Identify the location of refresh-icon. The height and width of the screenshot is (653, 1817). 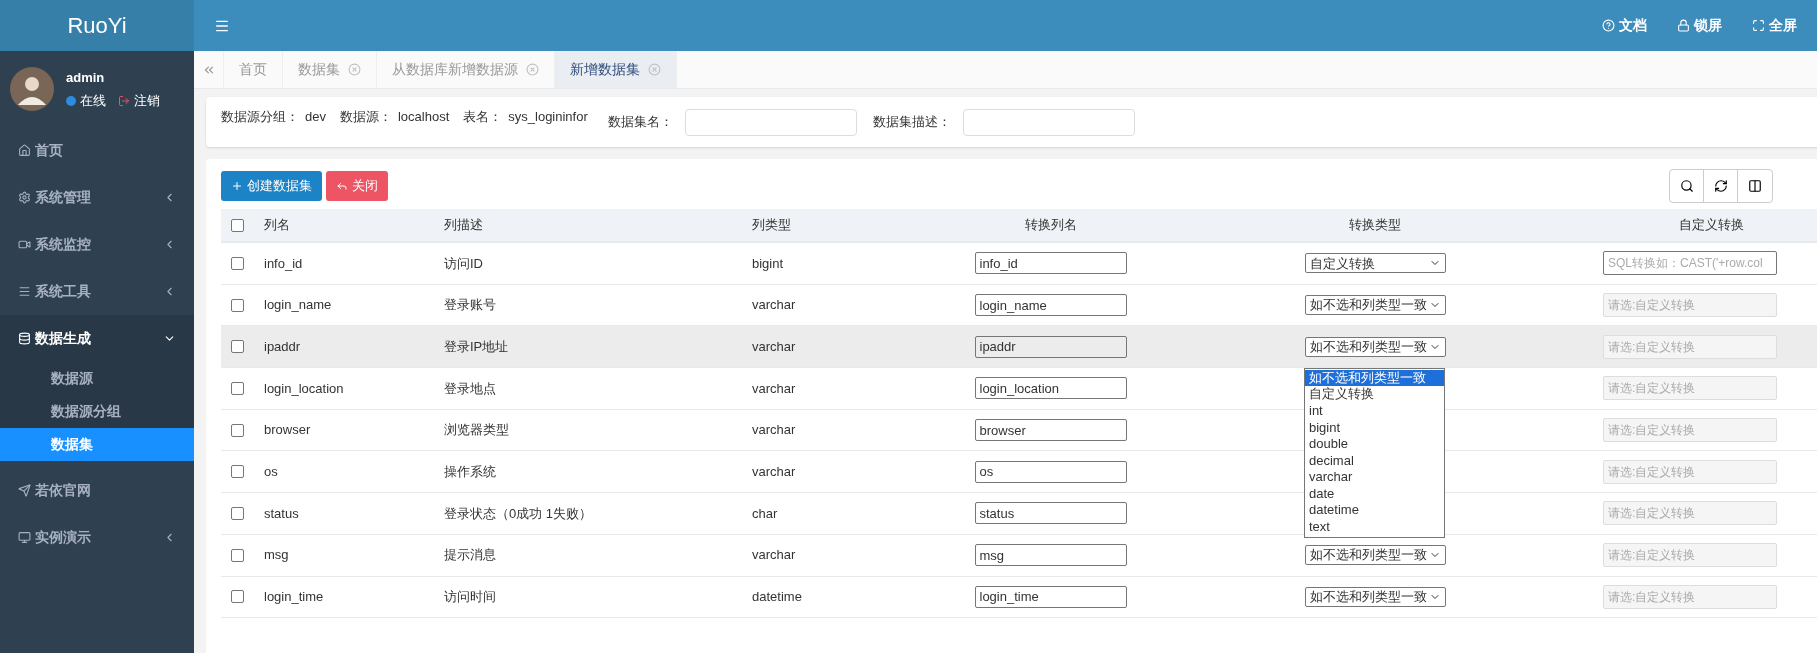
(1720, 186).